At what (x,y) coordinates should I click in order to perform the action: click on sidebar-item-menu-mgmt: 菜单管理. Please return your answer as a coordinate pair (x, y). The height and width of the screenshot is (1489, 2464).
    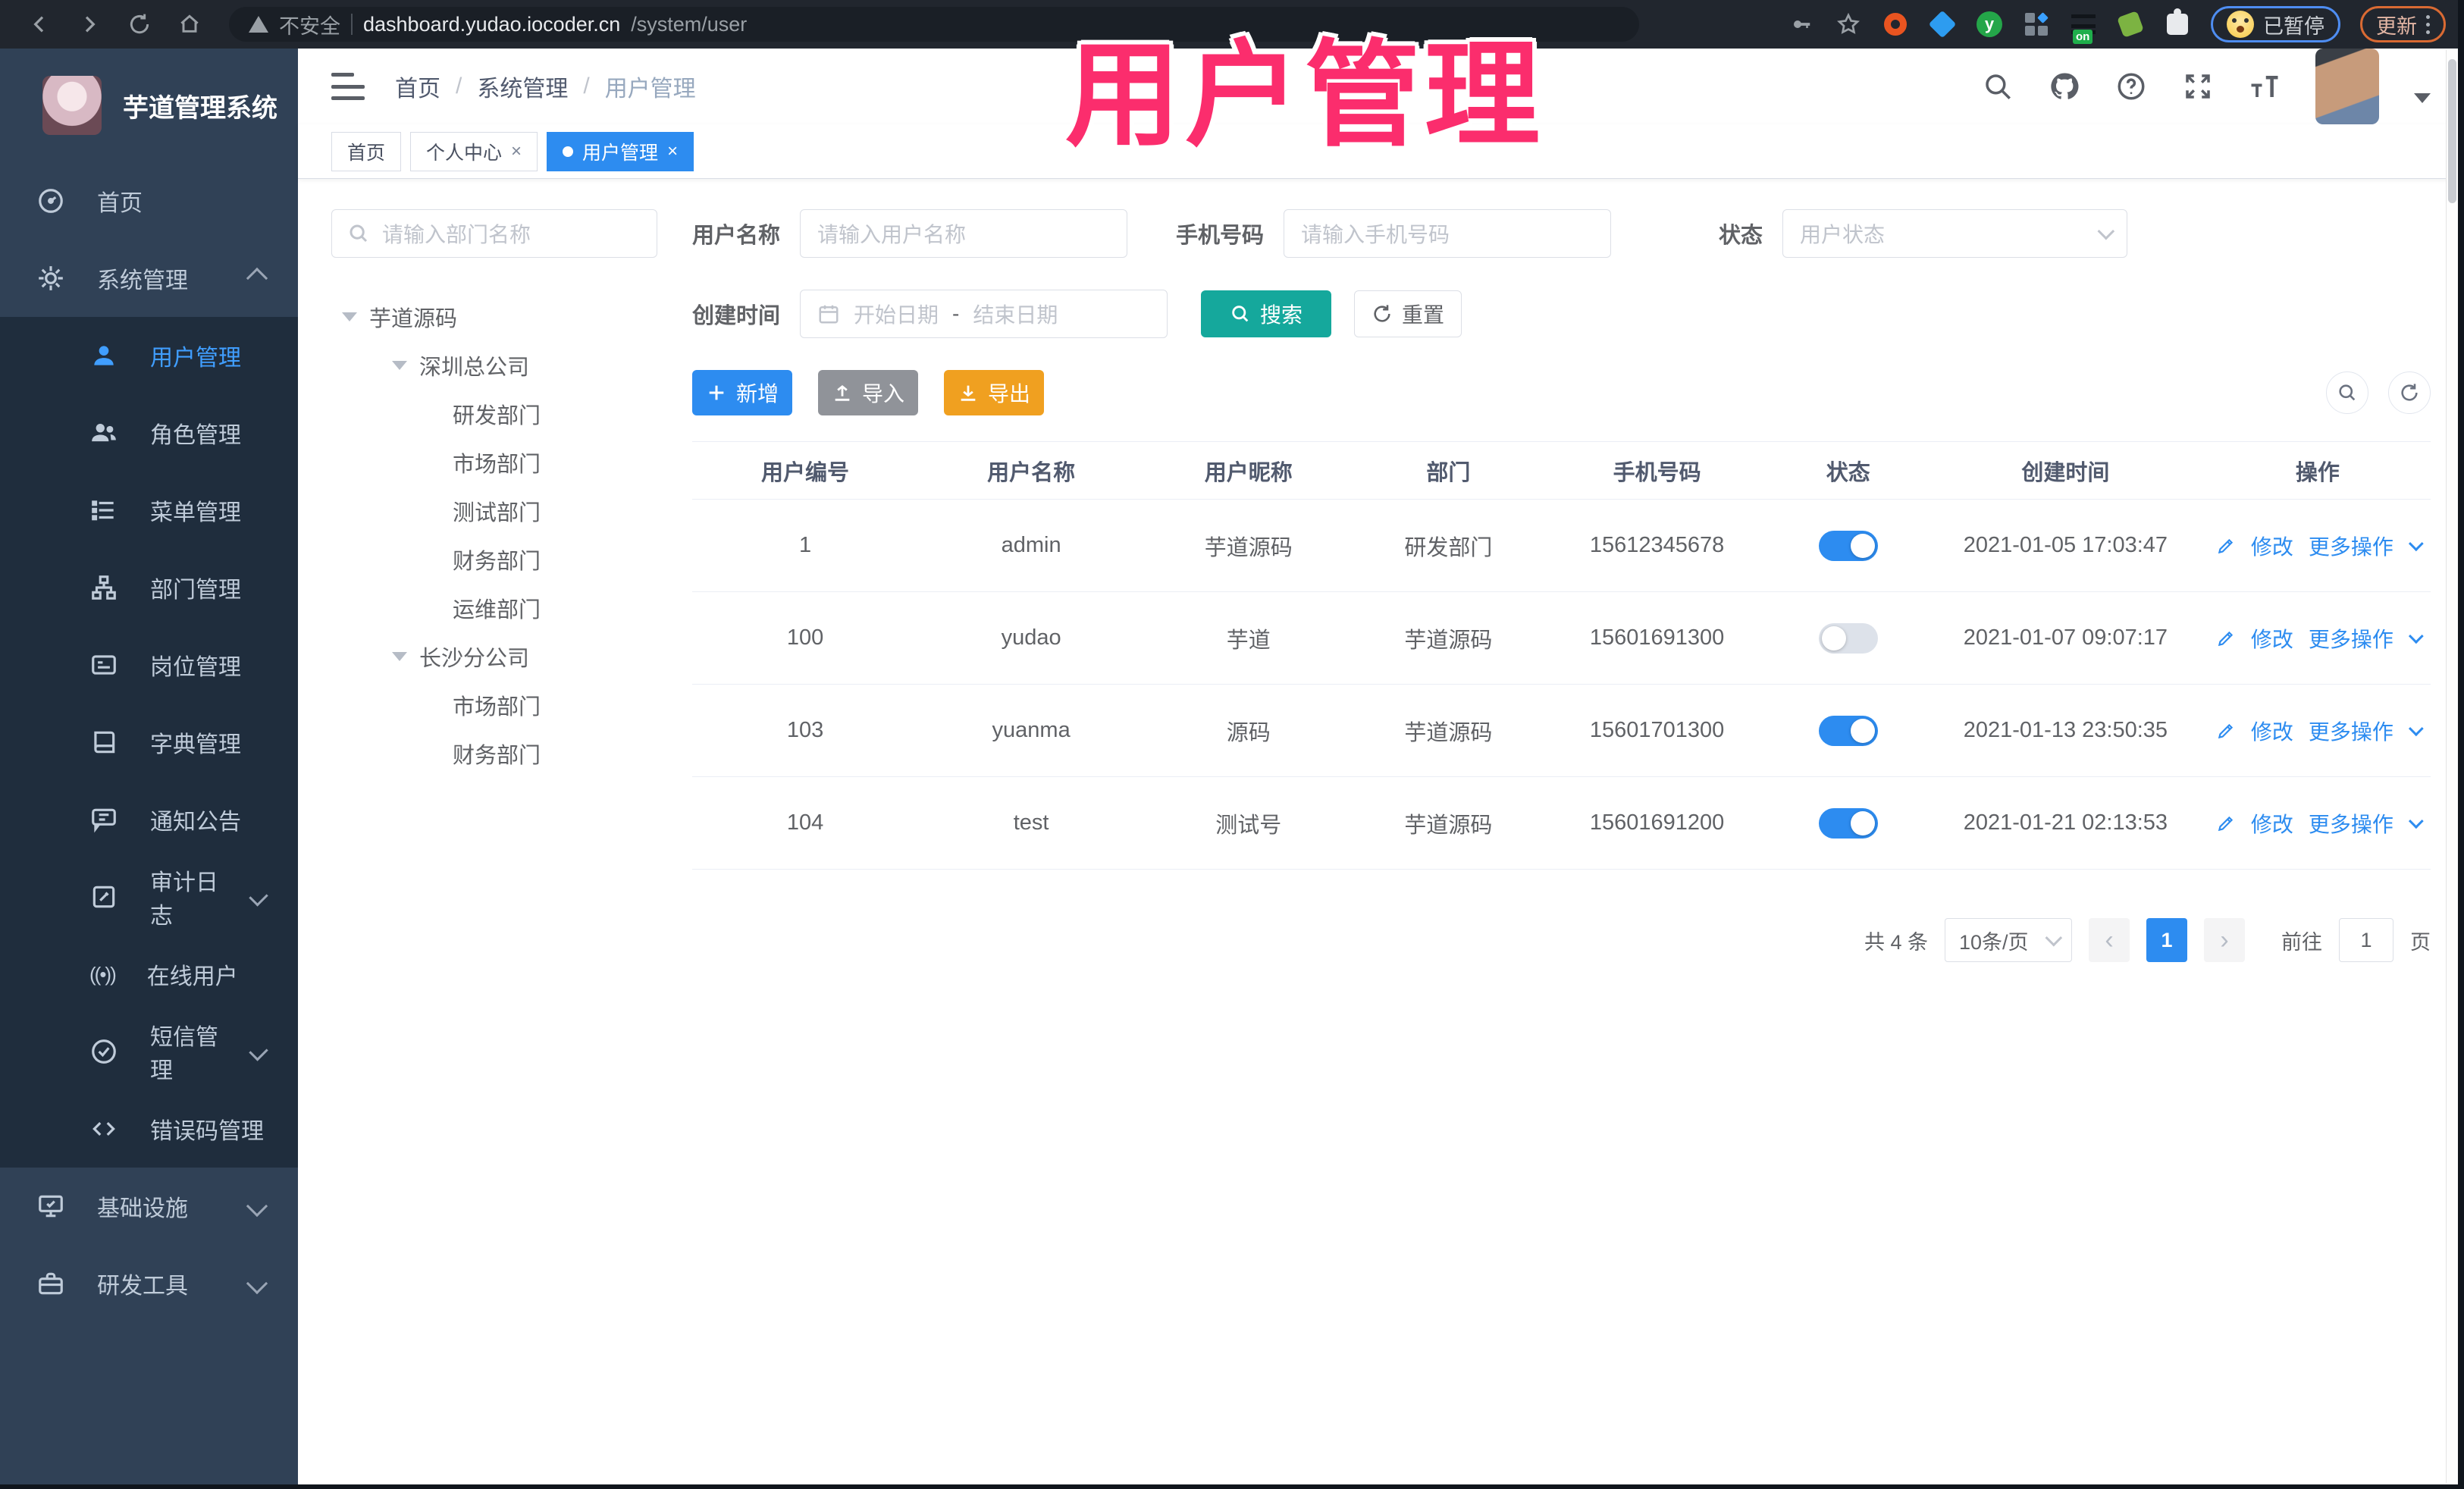
    Looking at the image, I should click on (149, 510).